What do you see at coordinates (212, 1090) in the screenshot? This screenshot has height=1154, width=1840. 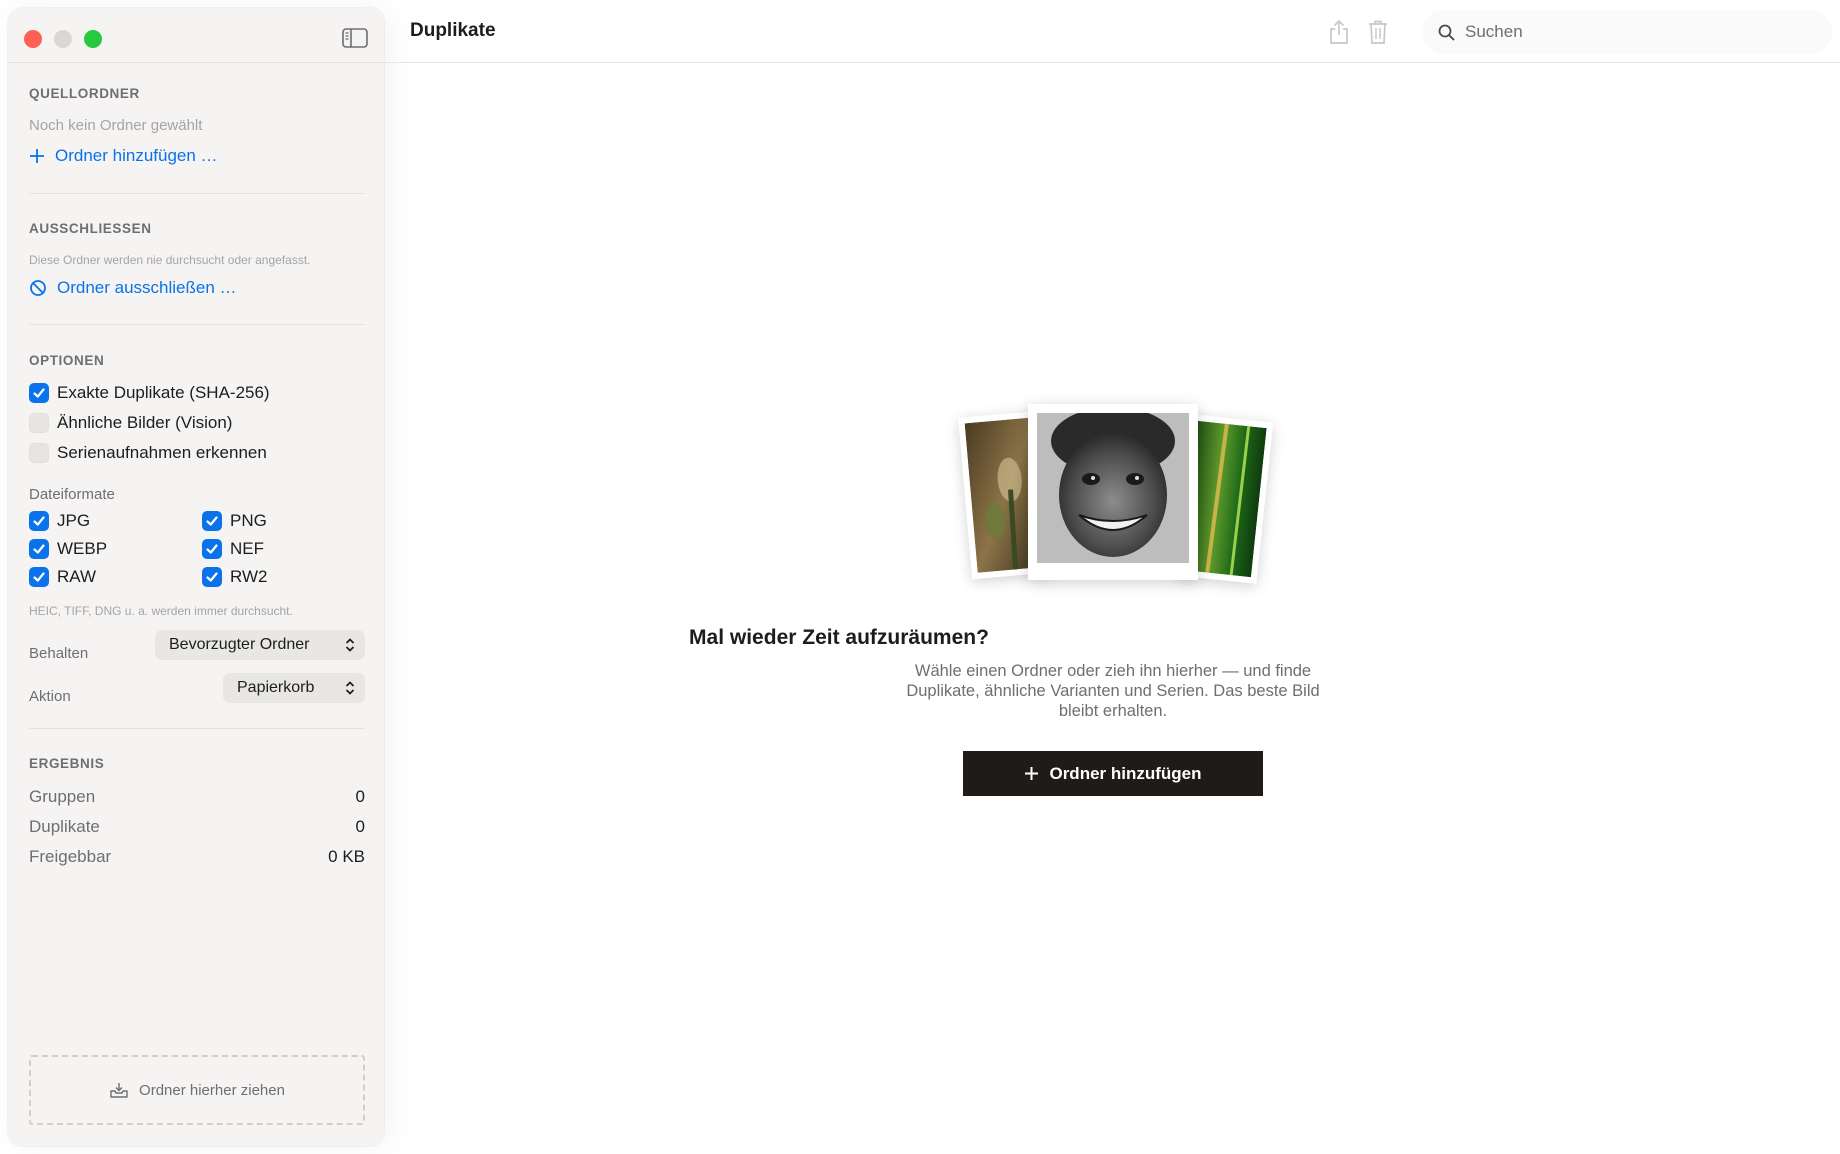 I see `dropzone-label: Ordner hierher ziehen` at bounding box center [212, 1090].